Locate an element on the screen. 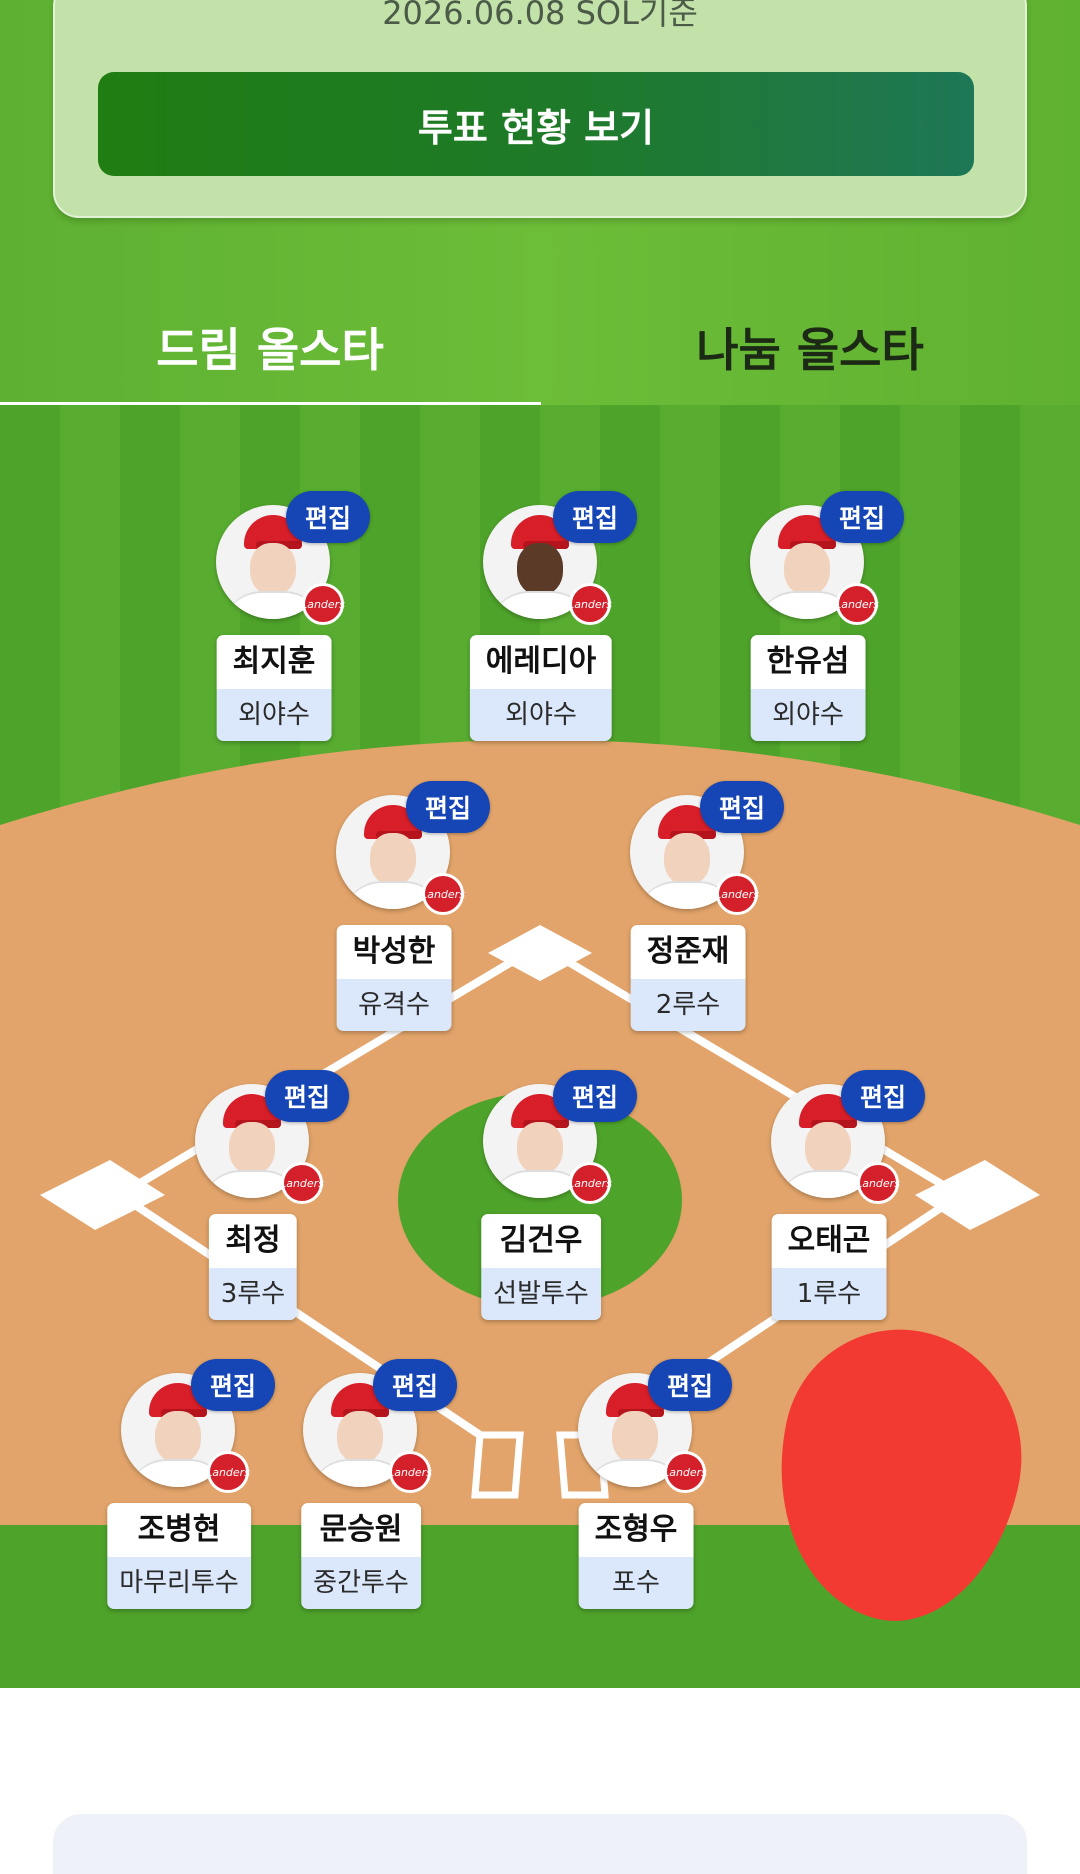 Image resolution: width=1080 pixels, height=1874 pixels. player-namecard: 에레디아 외야수 is located at coordinates (541, 688).